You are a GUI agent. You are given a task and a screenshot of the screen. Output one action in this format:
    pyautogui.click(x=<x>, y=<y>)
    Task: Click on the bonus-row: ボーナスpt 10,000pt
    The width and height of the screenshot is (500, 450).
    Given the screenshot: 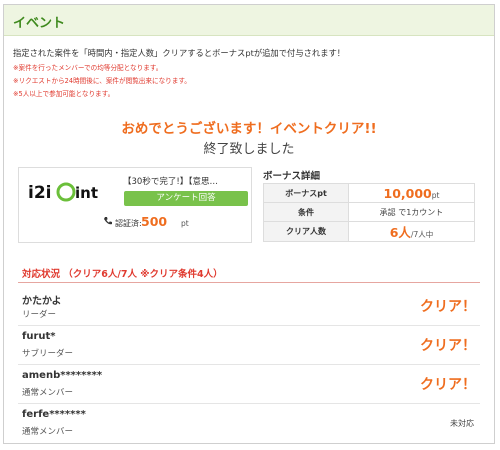 What is the action you would take?
    pyautogui.click(x=369, y=193)
    